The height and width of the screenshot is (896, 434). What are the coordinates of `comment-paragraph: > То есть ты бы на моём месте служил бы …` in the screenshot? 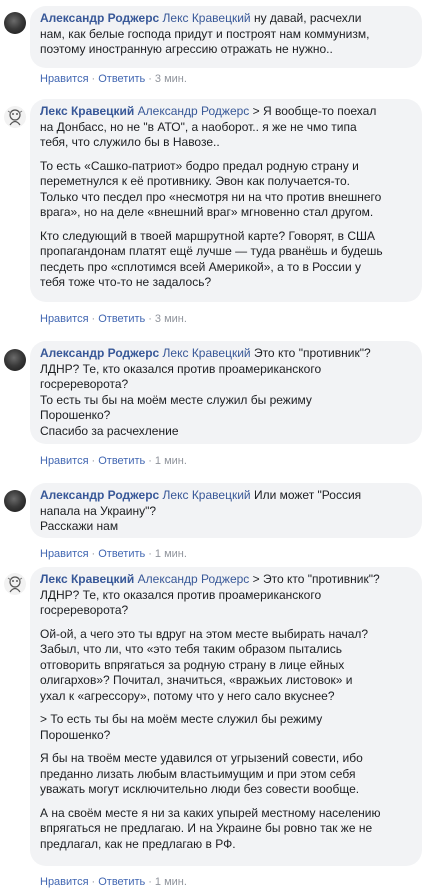 It's located at (181, 727).